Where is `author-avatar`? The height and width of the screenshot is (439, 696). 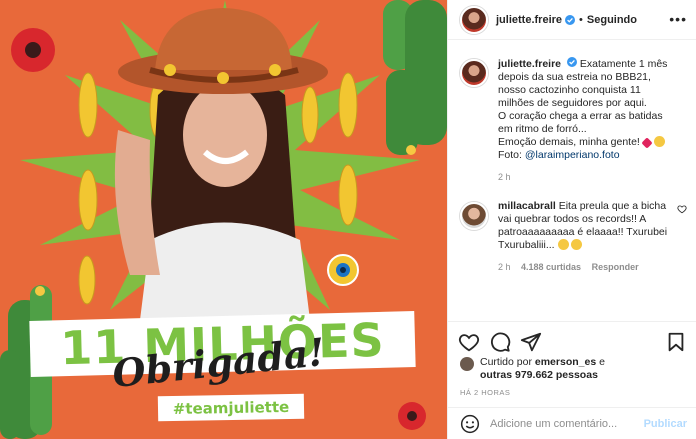 author-avatar is located at coordinates (474, 19).